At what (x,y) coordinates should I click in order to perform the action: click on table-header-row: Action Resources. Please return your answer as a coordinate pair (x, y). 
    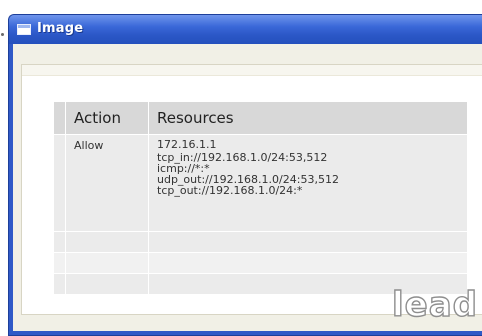
    Looking at the image, I should click on (261, 118).